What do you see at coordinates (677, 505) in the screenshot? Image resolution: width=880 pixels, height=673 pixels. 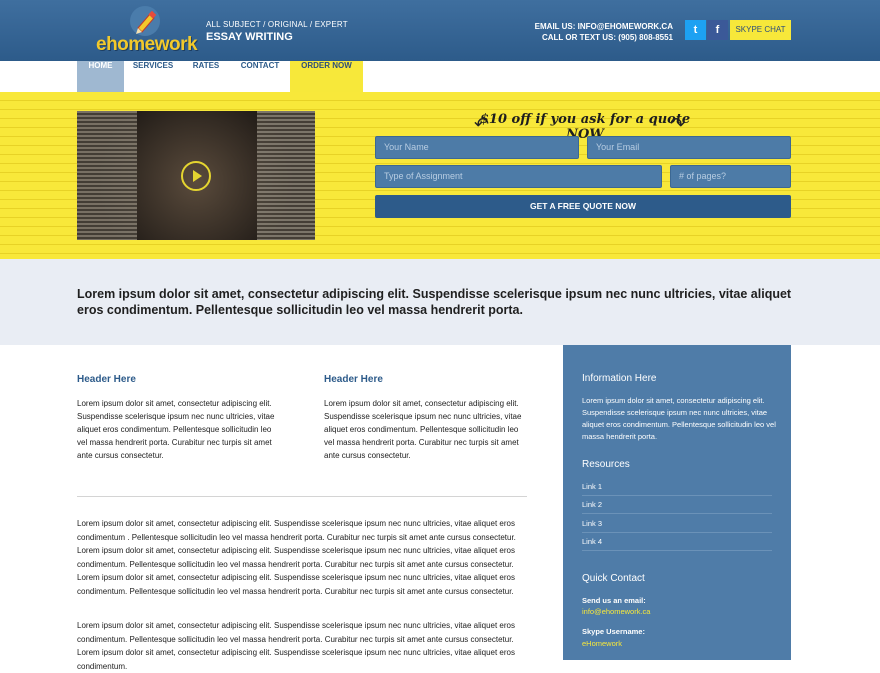 I see `sidebar-link-2: Link 2` at bounding box center [677, 505].